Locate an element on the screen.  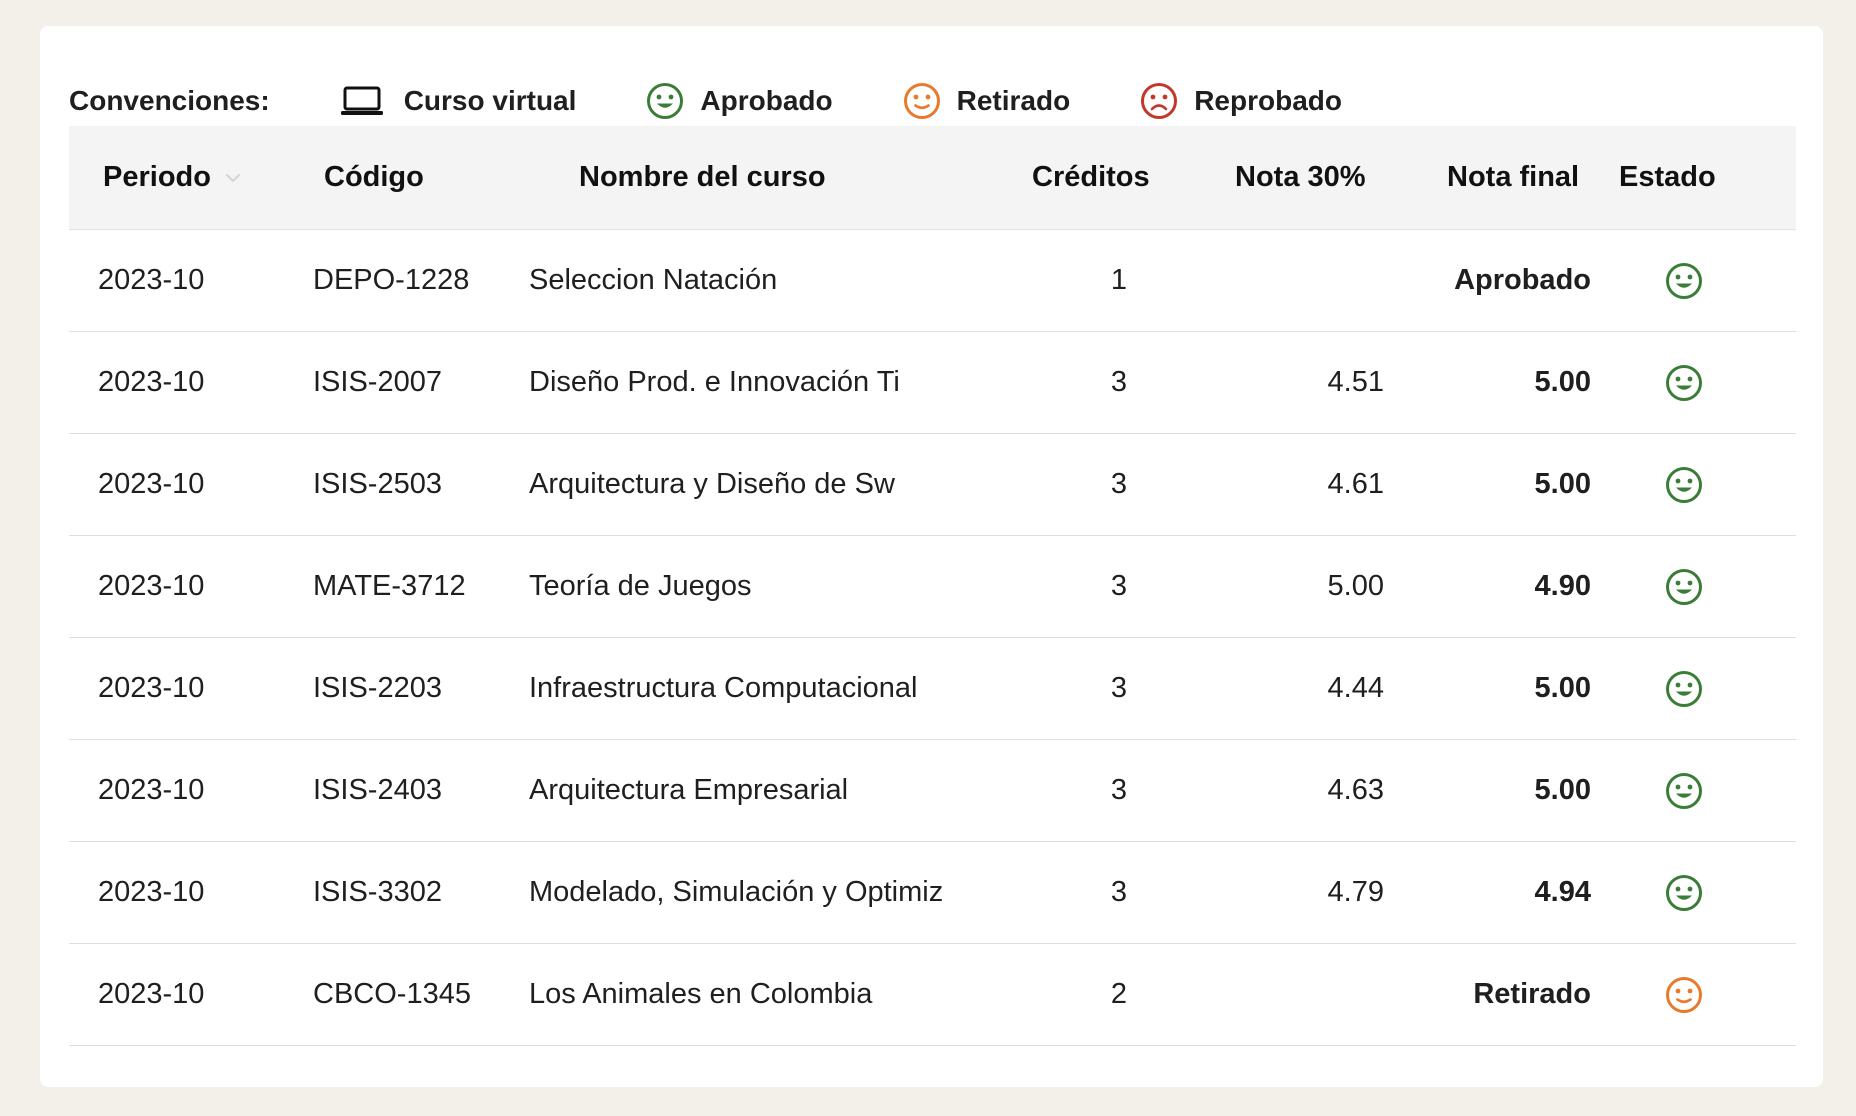
header-estado: Estado is located at coordinates (1667, 177).